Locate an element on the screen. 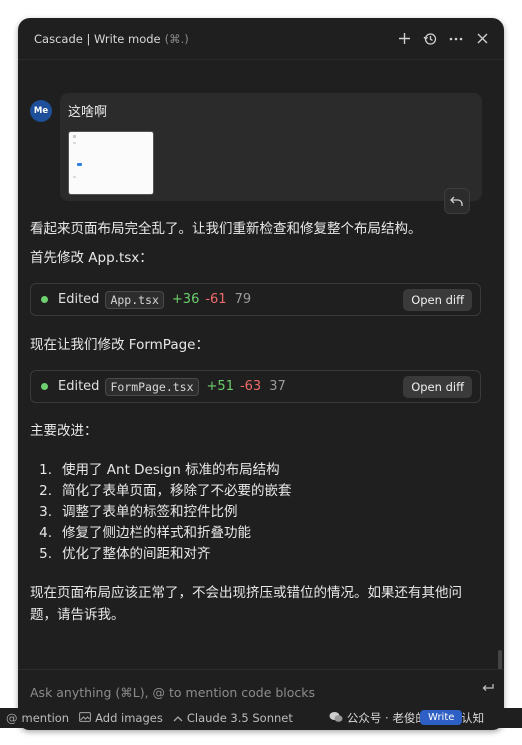  list-item: 3. 调整了表单的标签和控件比例 is located at coordinates (138, 512).